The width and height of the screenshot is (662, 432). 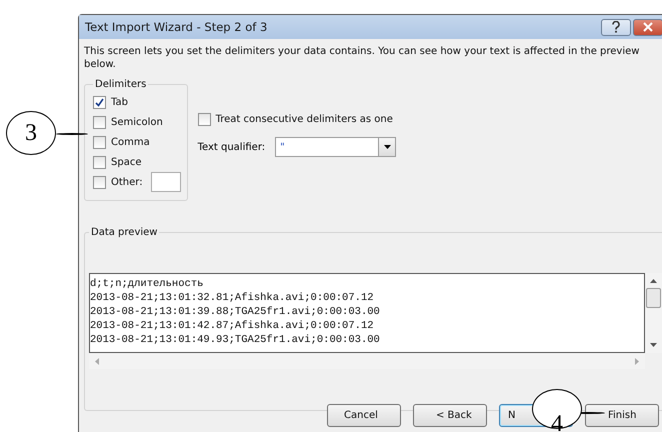 What do you see at coordinates (124, 232) in the screenshot?
I see `group-title: Data preview` at bounding box center [124, 232].